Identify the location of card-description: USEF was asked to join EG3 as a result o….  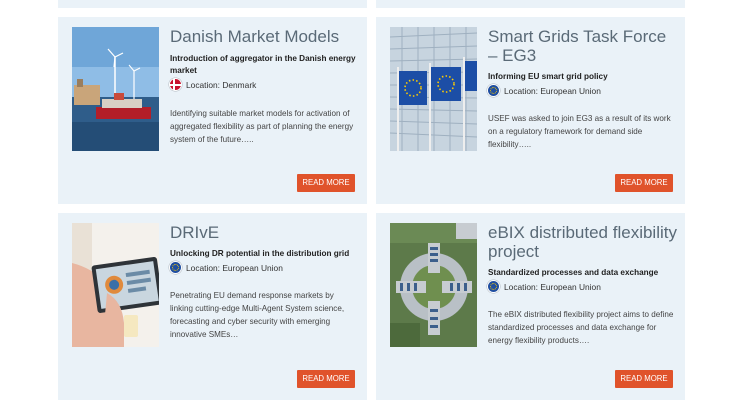
(579, 131).